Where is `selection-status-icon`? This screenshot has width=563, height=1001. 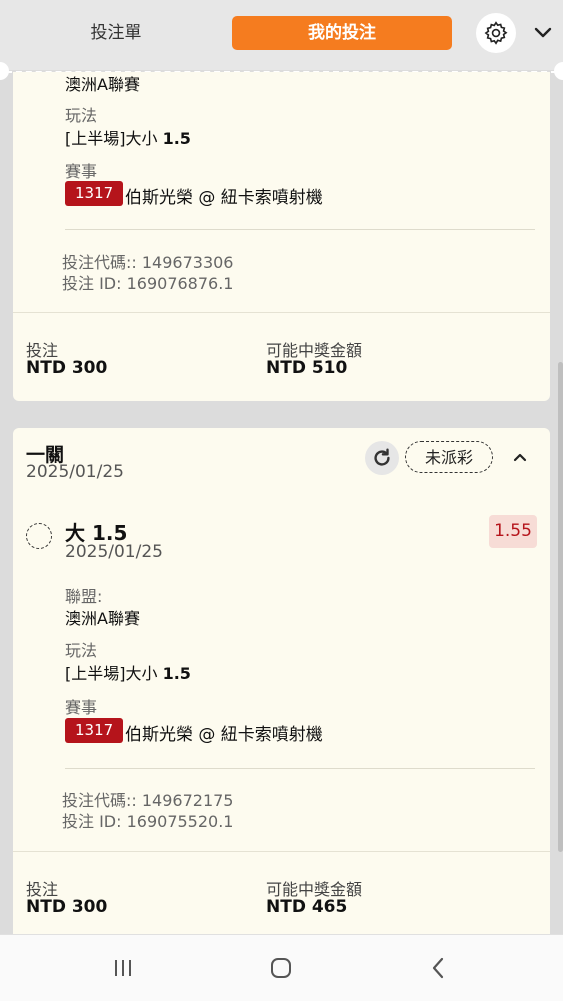 selection-status-icon is located at coordinates (39, 536).